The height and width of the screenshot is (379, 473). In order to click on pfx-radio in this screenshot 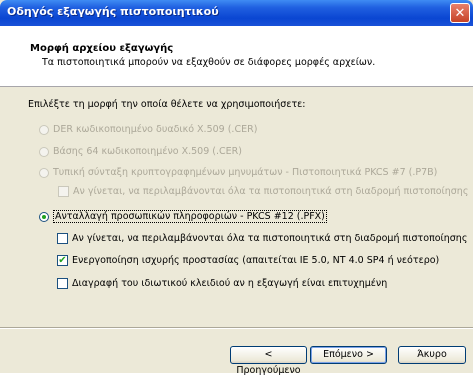, I will do `click(44, 216)`.